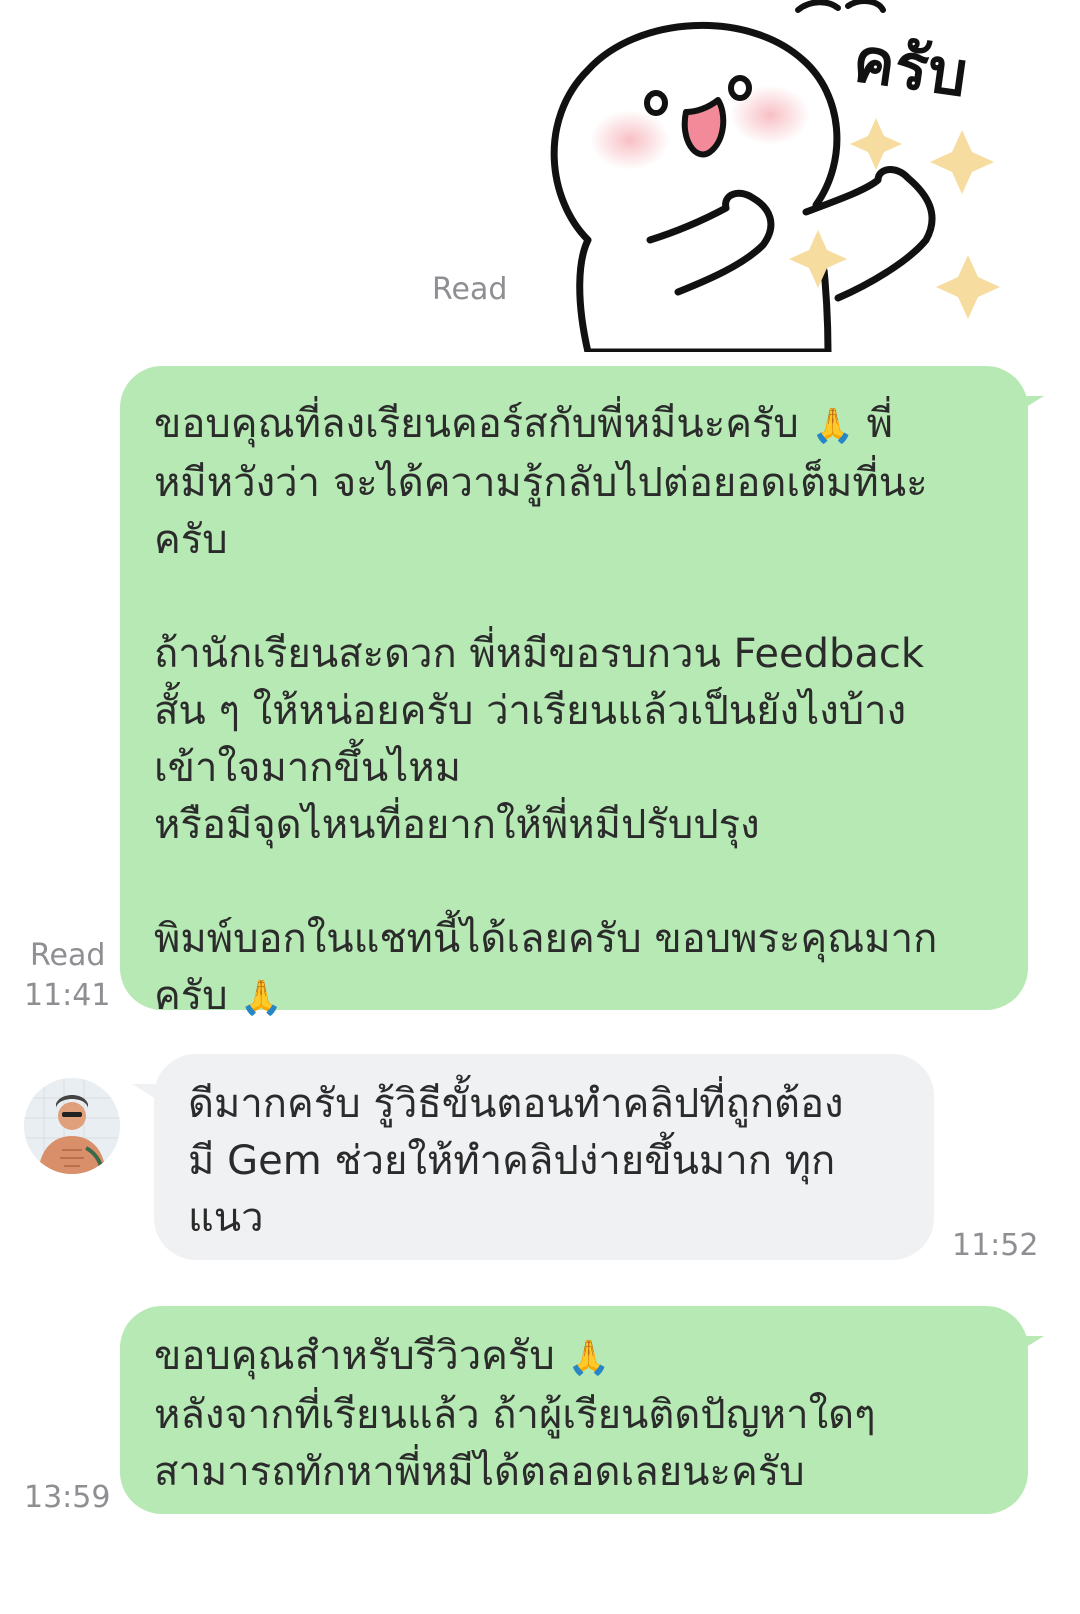 This screenshot has width=1080, height=1614. I want to click on message-line: ขอบคุณสำหรับรีวิวครับ 🙏, so click(382, 1356).